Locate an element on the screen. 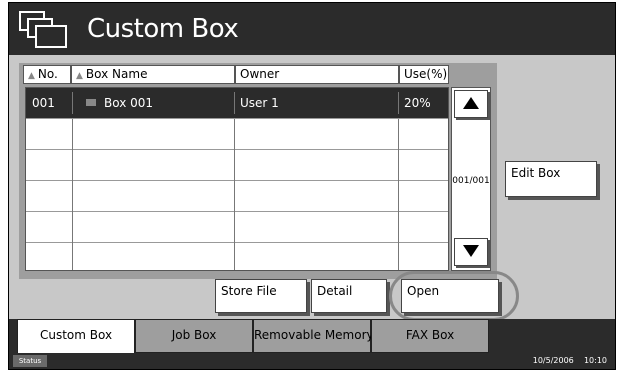  custom-box-icon is located at coordinates (43, 29).